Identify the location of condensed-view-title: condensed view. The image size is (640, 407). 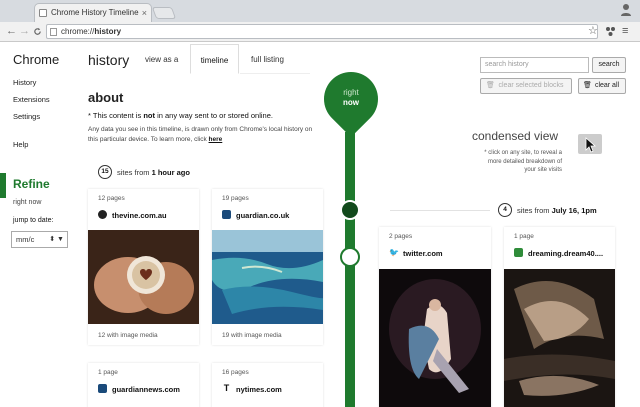
(515, 136).